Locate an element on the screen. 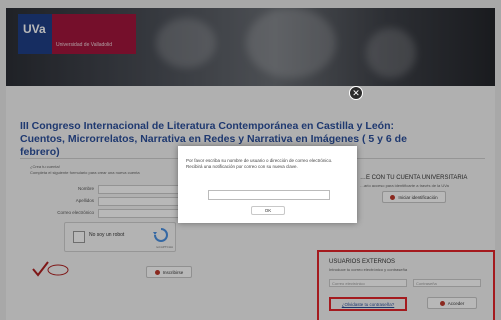  username-input is located at coordinates (269, 195).